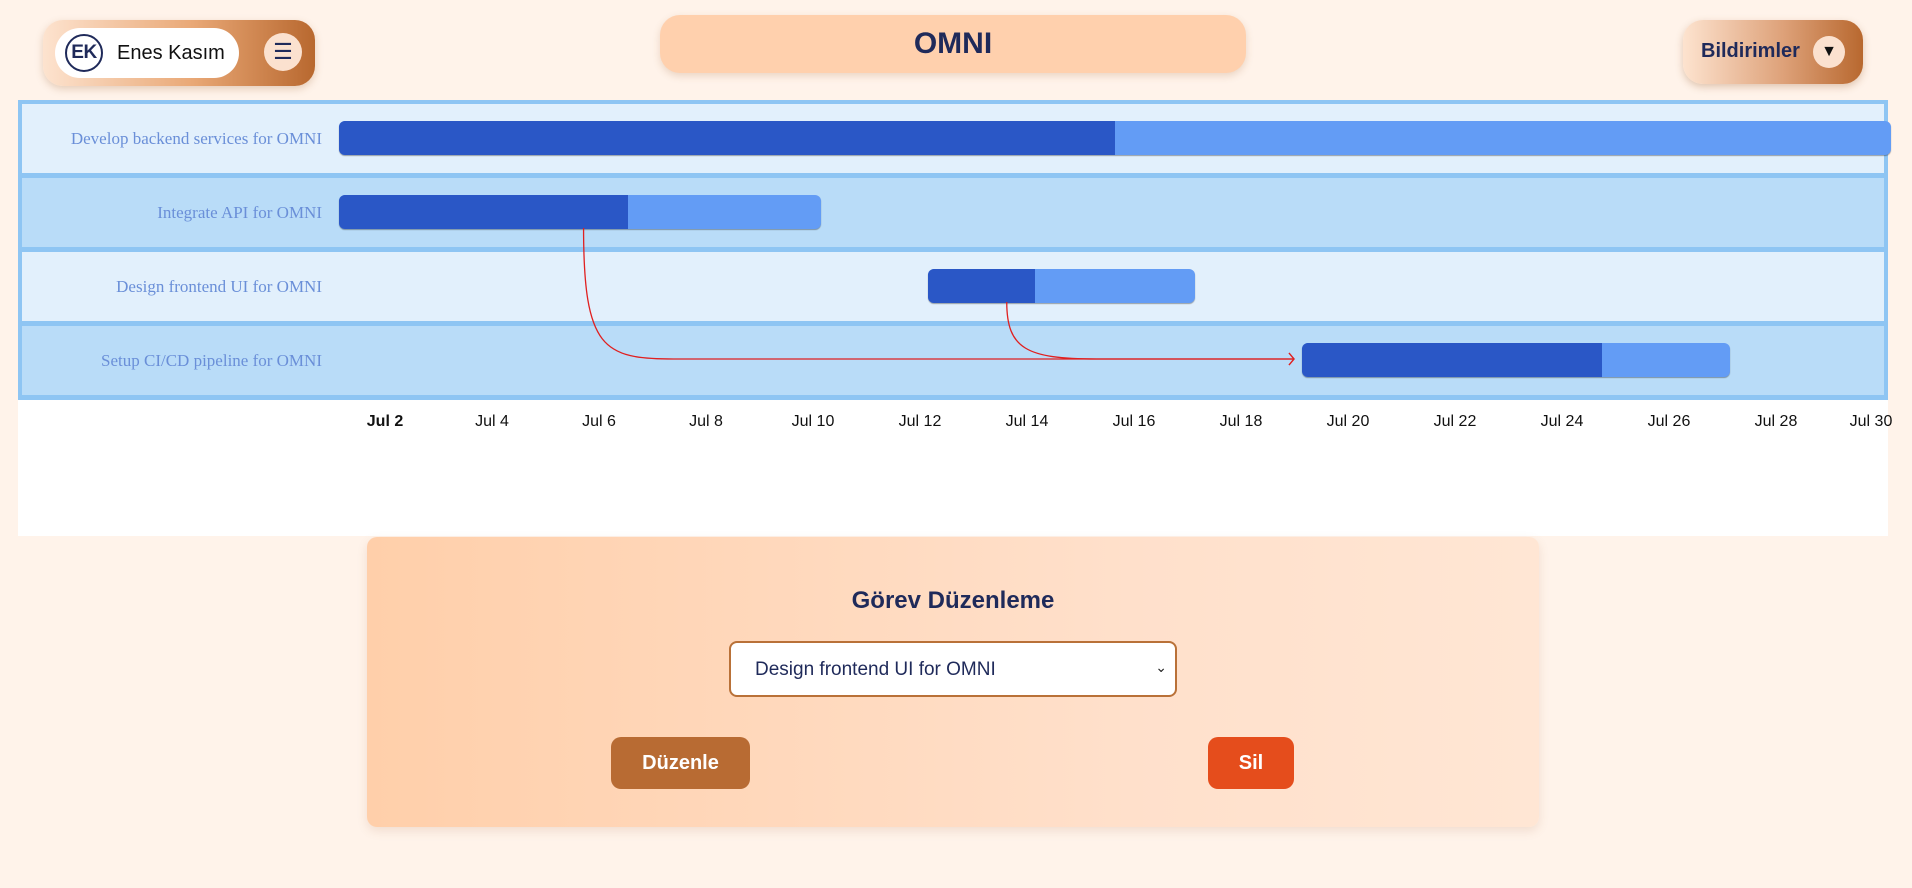 This screenshot has height=888, width=1912. I want to click on timeline-tick-label: Jul 4, so click(492, 421).